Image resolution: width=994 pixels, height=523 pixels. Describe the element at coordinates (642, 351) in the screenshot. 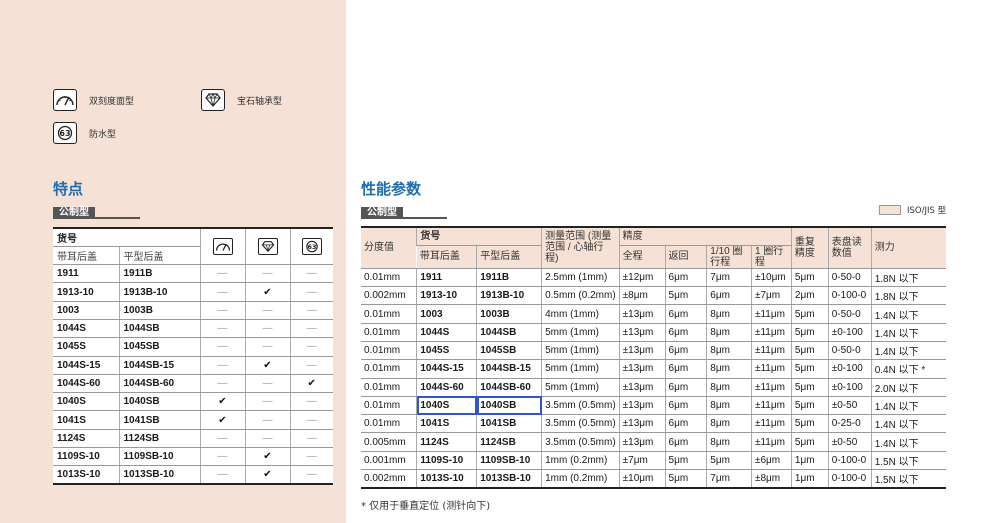

I see `full-range-cell: ±13μm` at that location.